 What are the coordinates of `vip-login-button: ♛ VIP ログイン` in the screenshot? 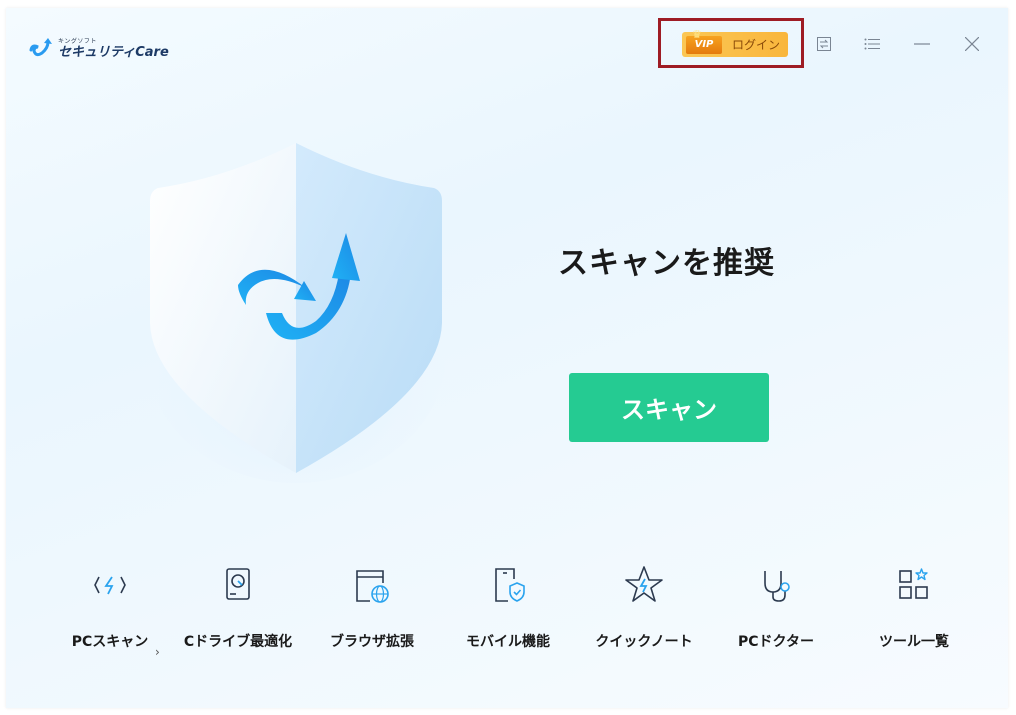 It's located at (735, 42).